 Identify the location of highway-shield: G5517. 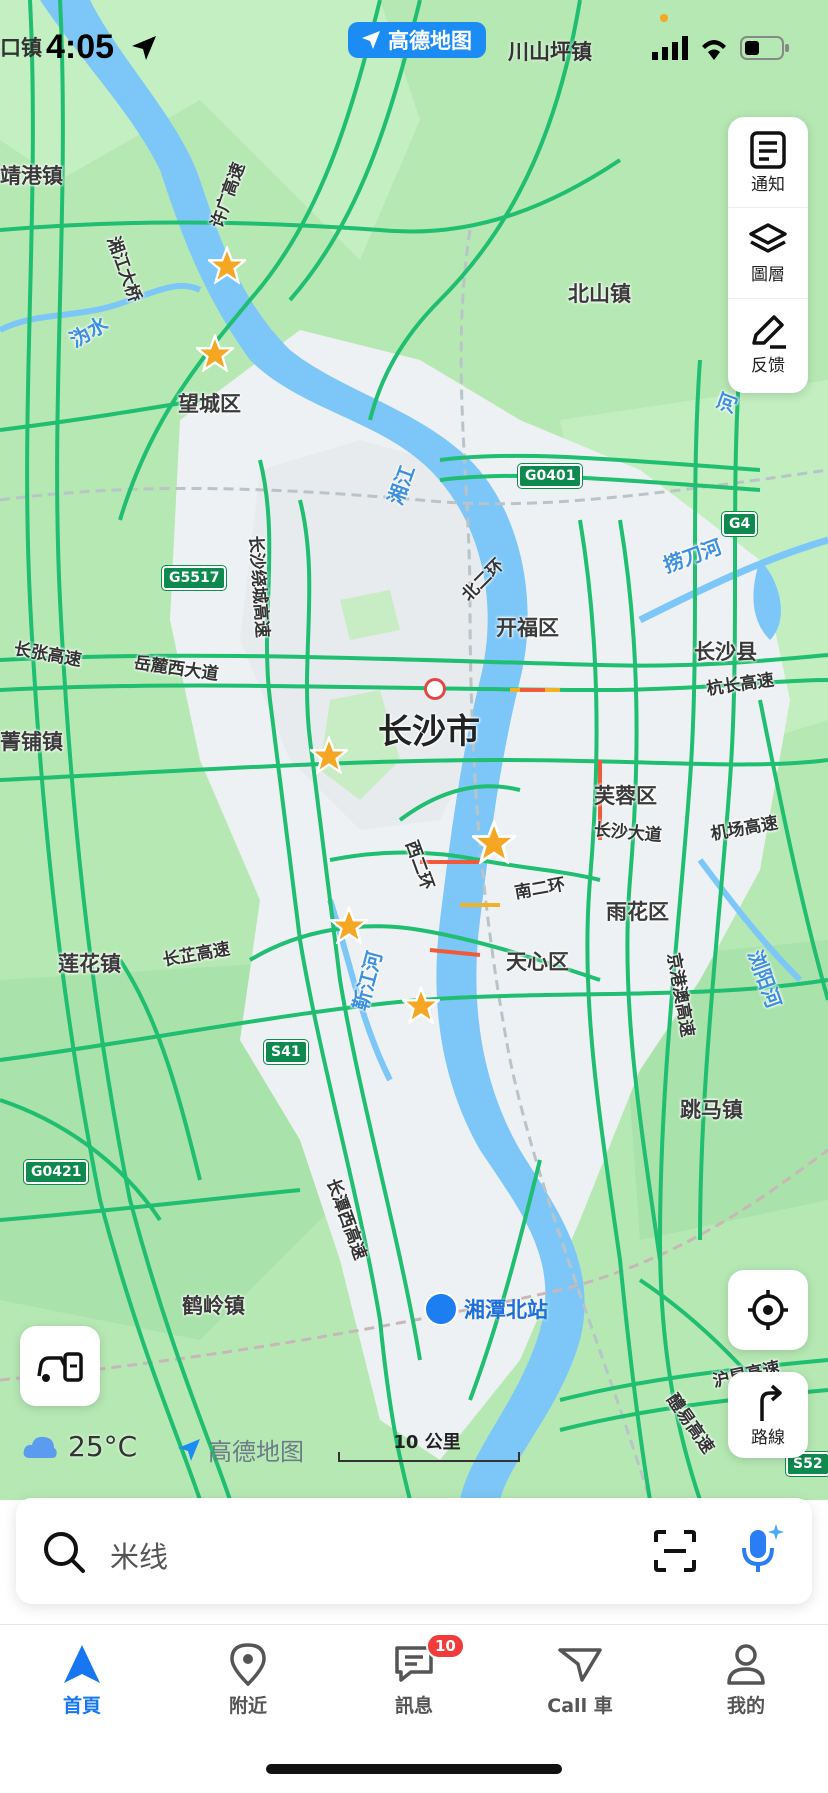
(194, 578).